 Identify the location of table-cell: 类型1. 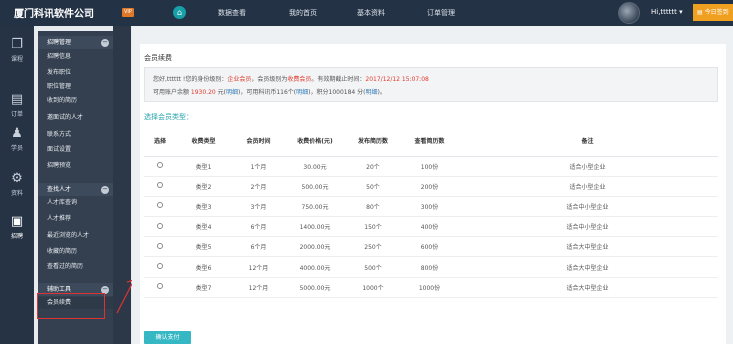
(203, 166).